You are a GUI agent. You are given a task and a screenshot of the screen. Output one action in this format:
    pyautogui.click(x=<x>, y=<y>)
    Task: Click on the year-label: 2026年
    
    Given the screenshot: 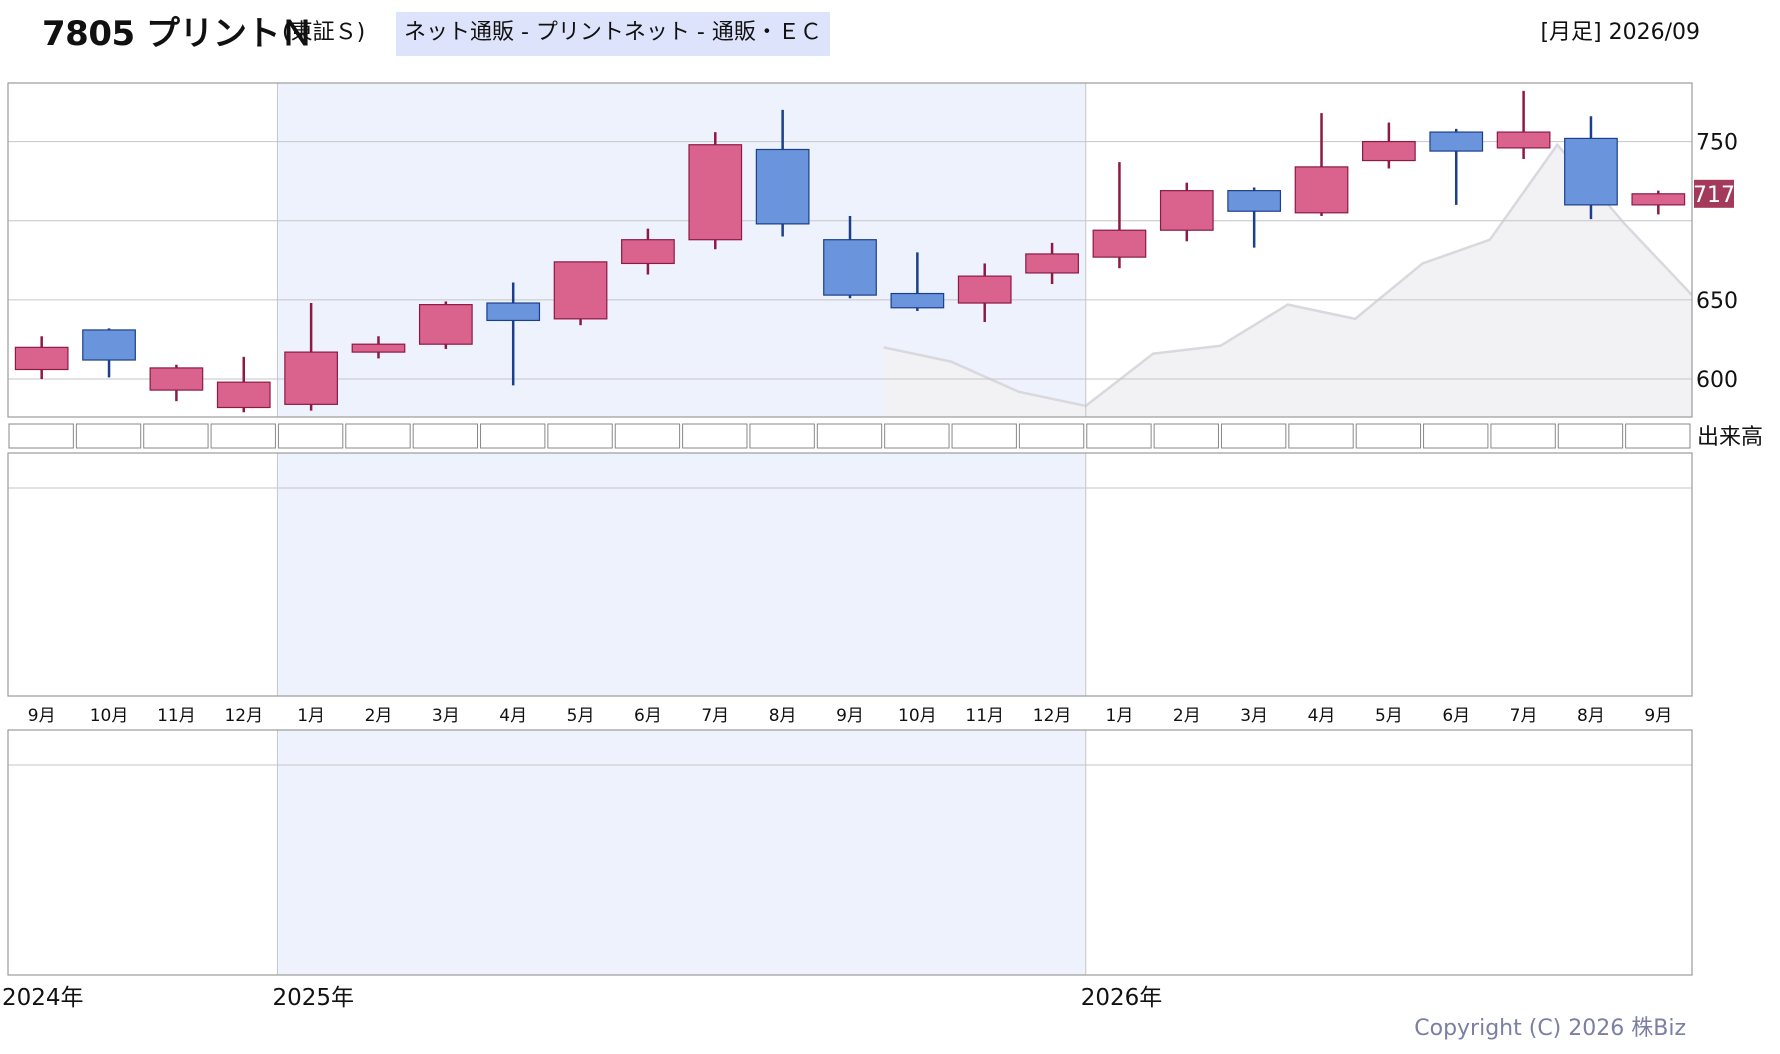 What is the action you would take?
    pyautogui.click(x=1122, y=998)
    